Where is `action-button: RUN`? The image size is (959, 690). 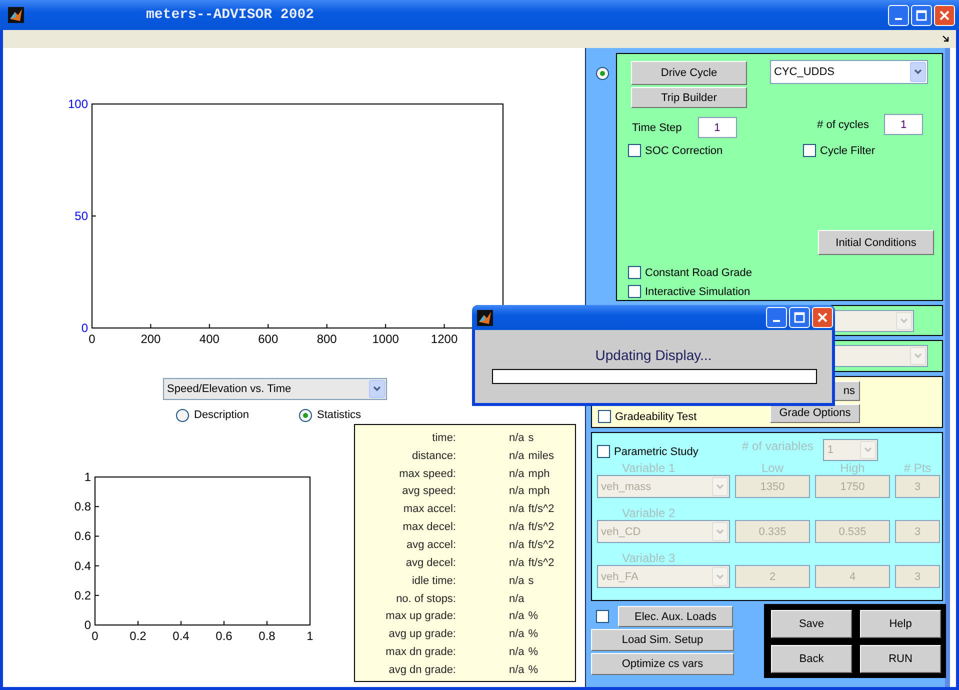 action-button: RUN is located at coordinates (900, 659).